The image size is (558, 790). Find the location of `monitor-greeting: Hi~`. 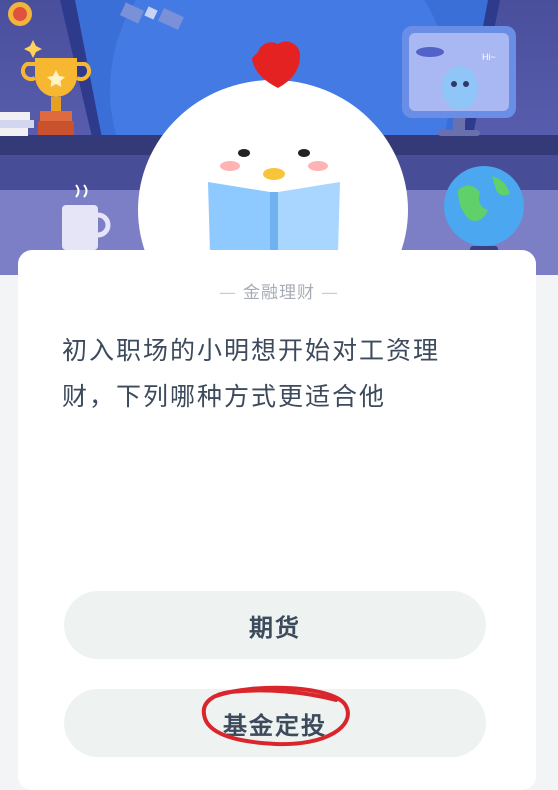

monitor-greeting: Hi~ is located at coordinates (489, 57).